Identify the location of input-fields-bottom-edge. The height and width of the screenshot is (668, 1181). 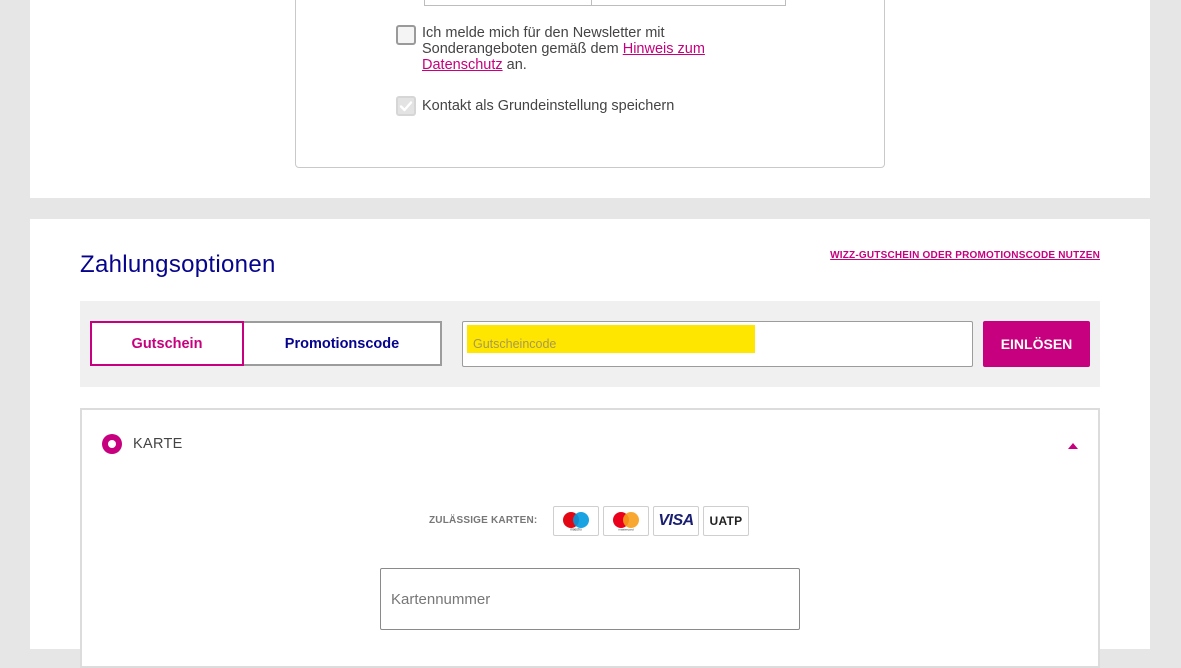
(605, 3).